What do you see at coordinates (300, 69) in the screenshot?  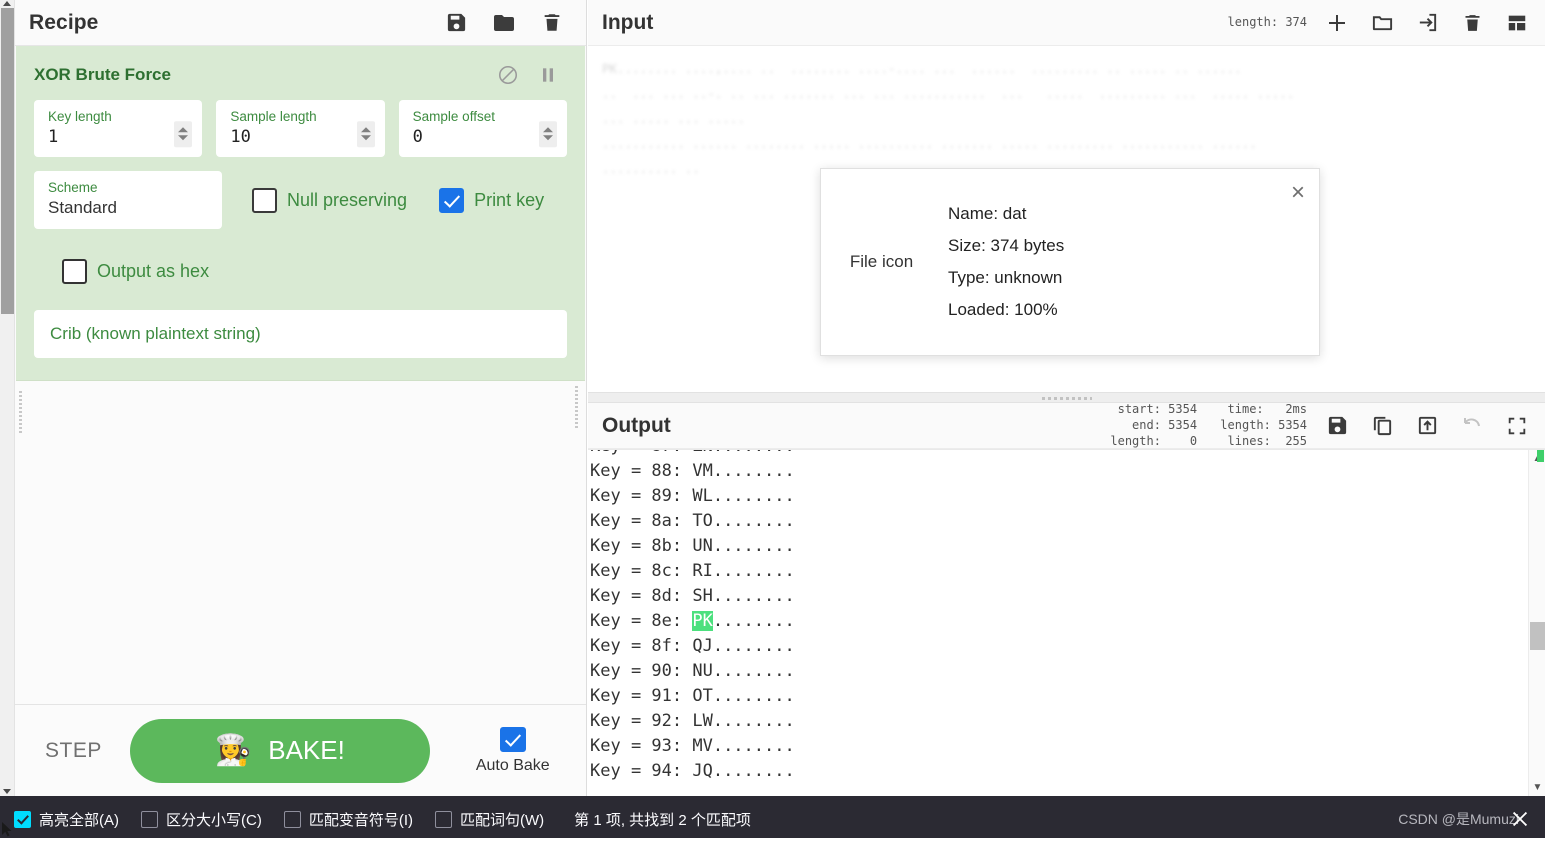 I see `operation-header: XOR Brute Force` at bounding box center [300, 69].